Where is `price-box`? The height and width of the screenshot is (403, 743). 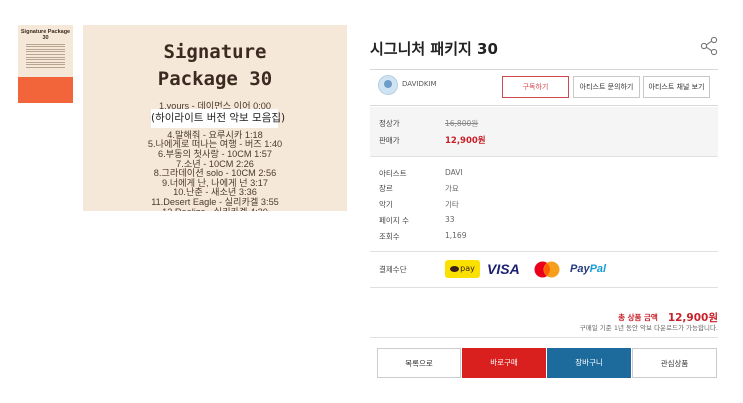
price-box is located at coordinates (544, 132).